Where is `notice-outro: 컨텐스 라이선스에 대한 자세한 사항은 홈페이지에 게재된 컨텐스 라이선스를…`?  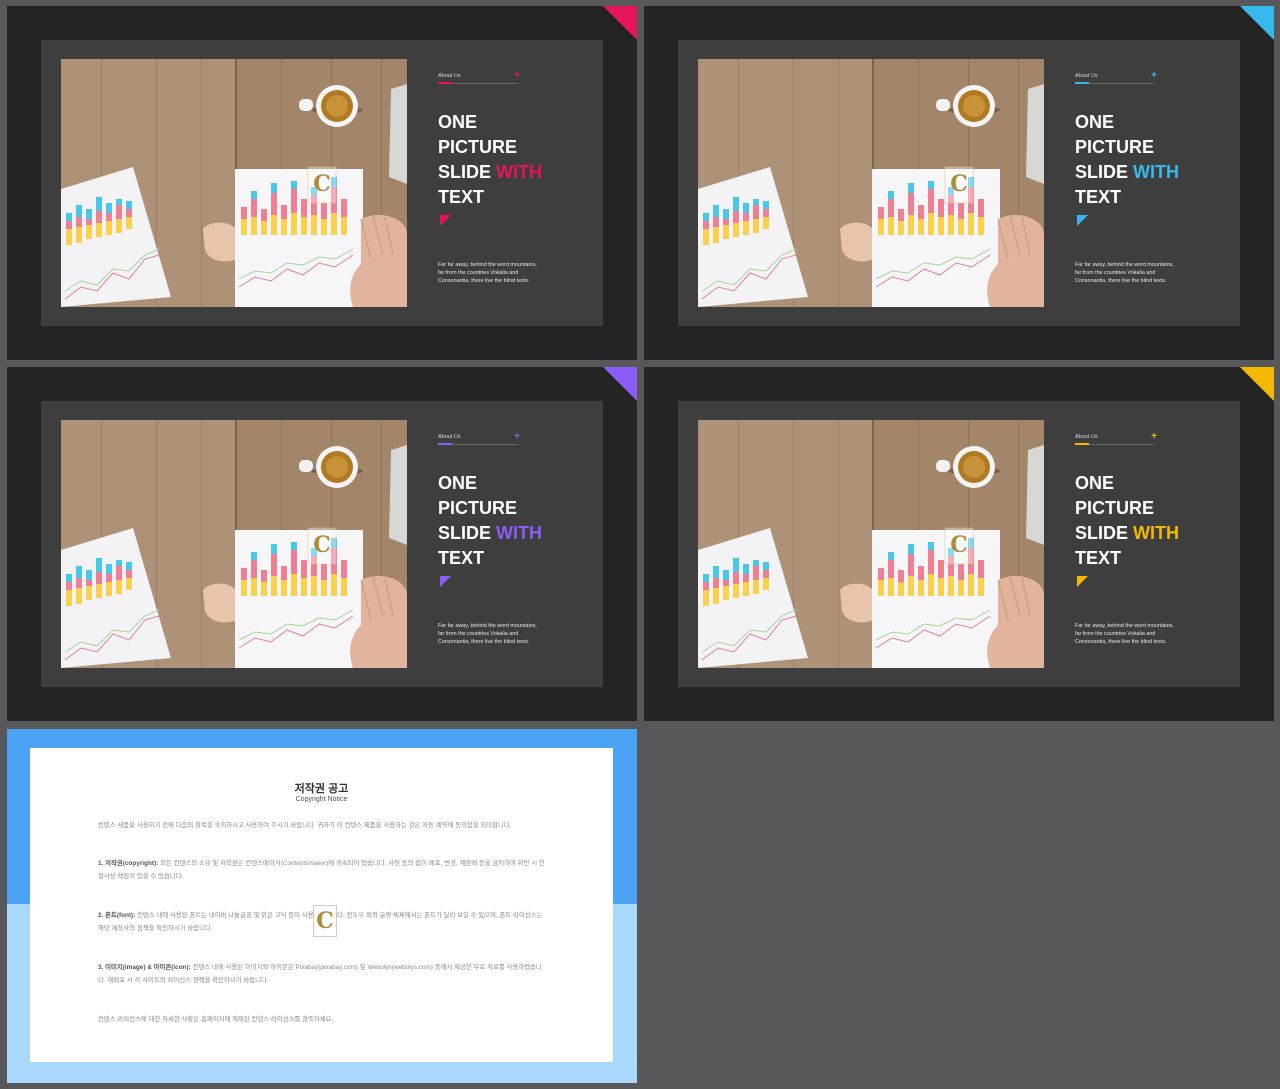 notice-outro: 컨텐스 라이선스에 대한 자세한 사항은 홈페이지에 게재된 컨텐스 라이선스를… is located at coordinates (216, 1019).